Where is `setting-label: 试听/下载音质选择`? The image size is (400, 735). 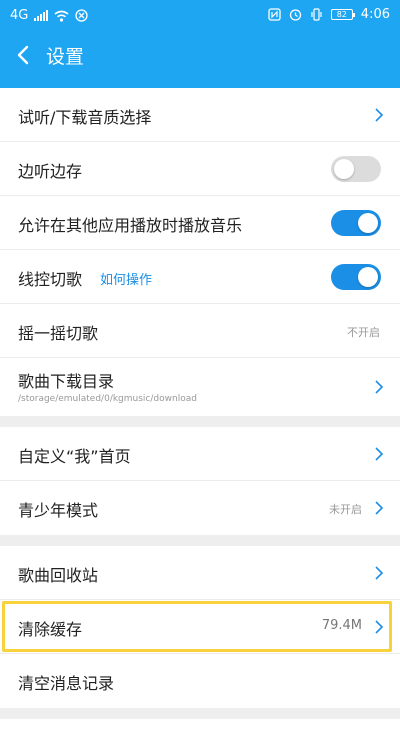 setting-label: 试听/下载音质选择 is located at coordinates (85, 117).